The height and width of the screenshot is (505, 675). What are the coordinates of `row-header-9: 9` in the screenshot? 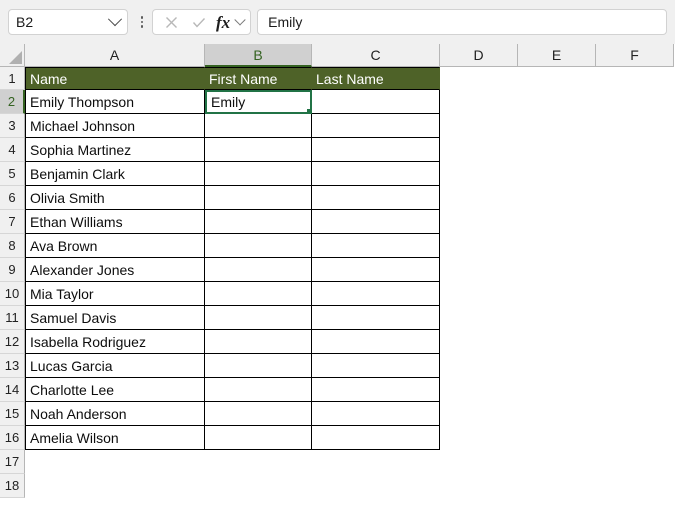 It's located at (12, 270).